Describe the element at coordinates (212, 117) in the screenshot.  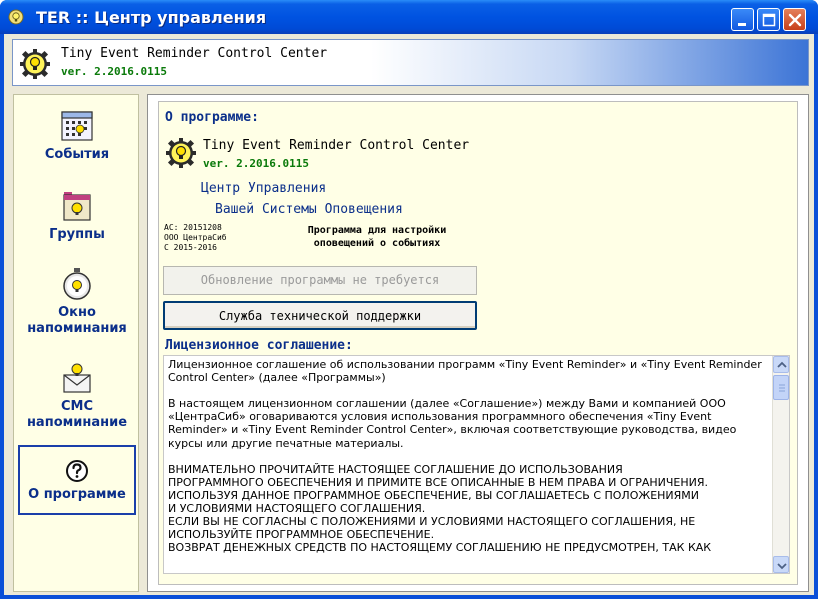
I see `about-section-title: О программе:` at that location.